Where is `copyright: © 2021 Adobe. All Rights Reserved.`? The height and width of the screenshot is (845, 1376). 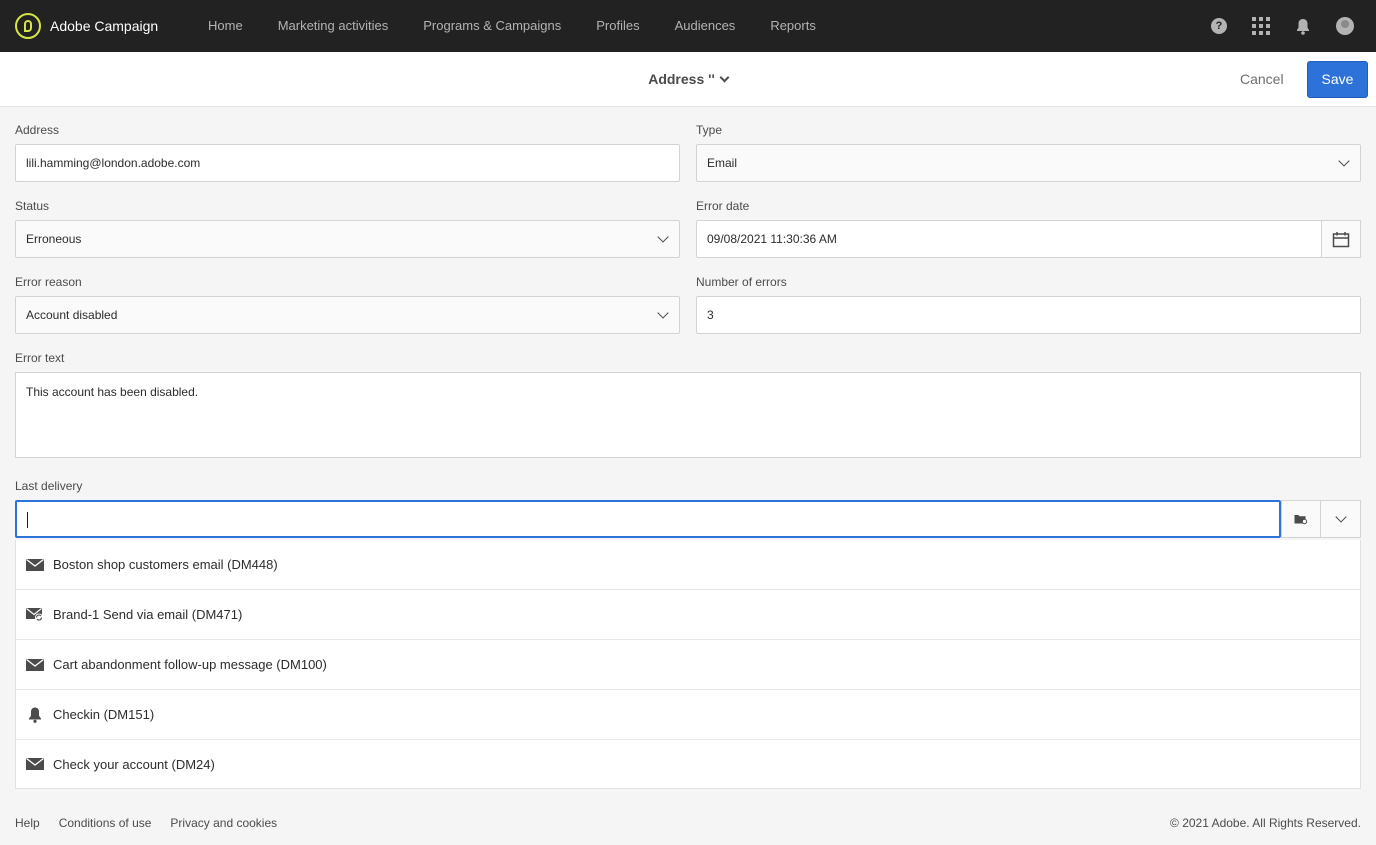 copyright: © 2021 Adobe. All Rights Reserved. is located at coordinates (1265, 823).